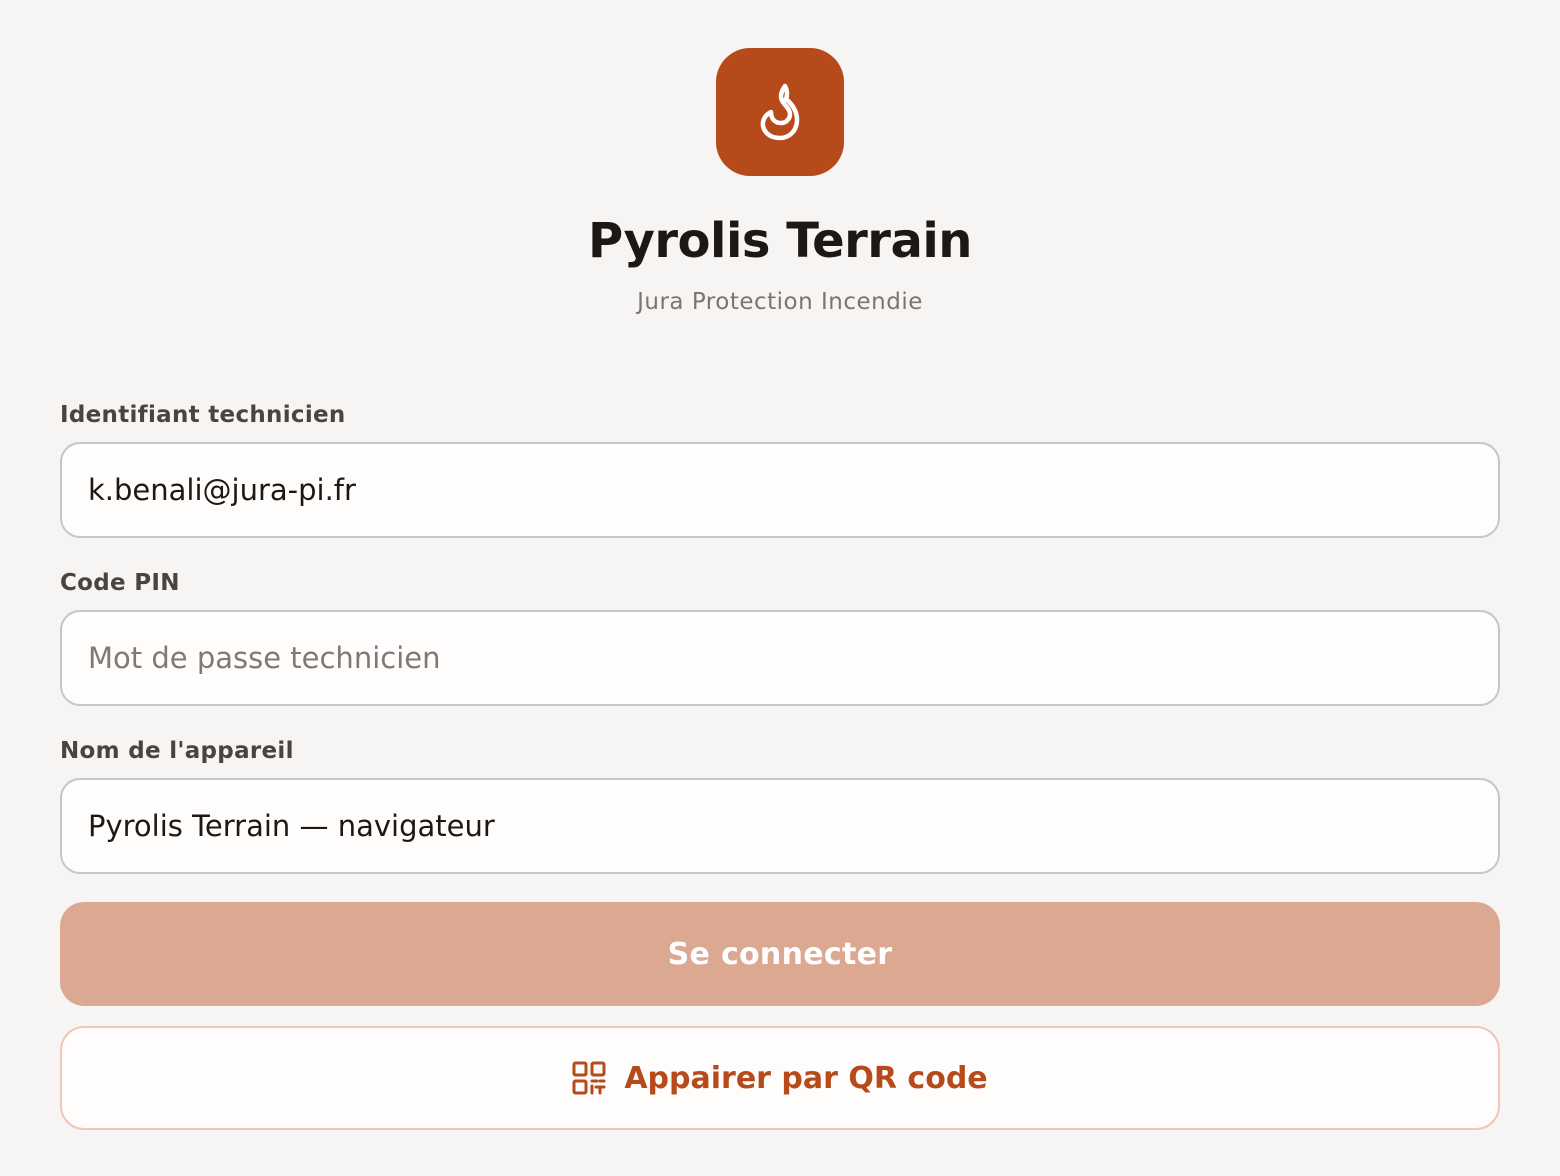 Image resolution: width=1560 pixels, height=1176 pixels. What do you see at coordinates (203, 415) in the screenshot?
I see `identifier-label: Identifiant technicien` at bounding box center [203, 415].